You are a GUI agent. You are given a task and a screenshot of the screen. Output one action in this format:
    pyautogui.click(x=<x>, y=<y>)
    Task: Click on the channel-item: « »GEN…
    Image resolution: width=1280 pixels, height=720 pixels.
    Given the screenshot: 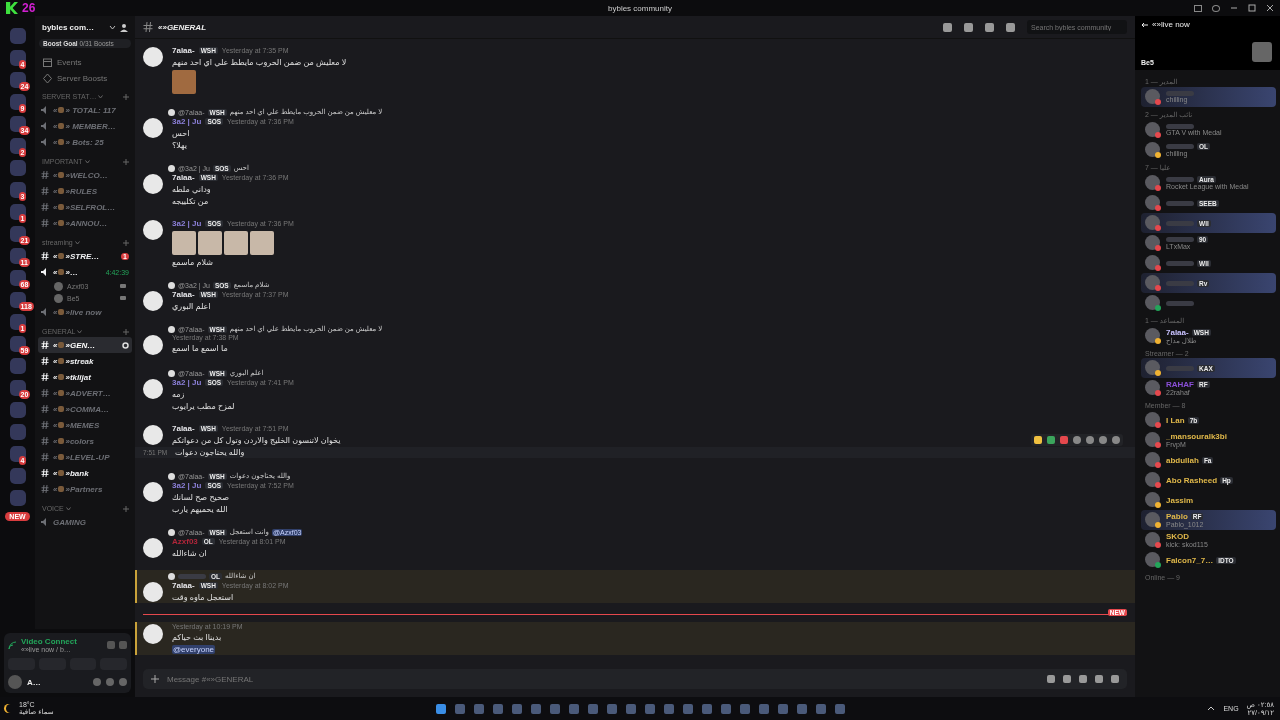 What is the action you would take?
    pyautogui.click(x=85, y=345)
    